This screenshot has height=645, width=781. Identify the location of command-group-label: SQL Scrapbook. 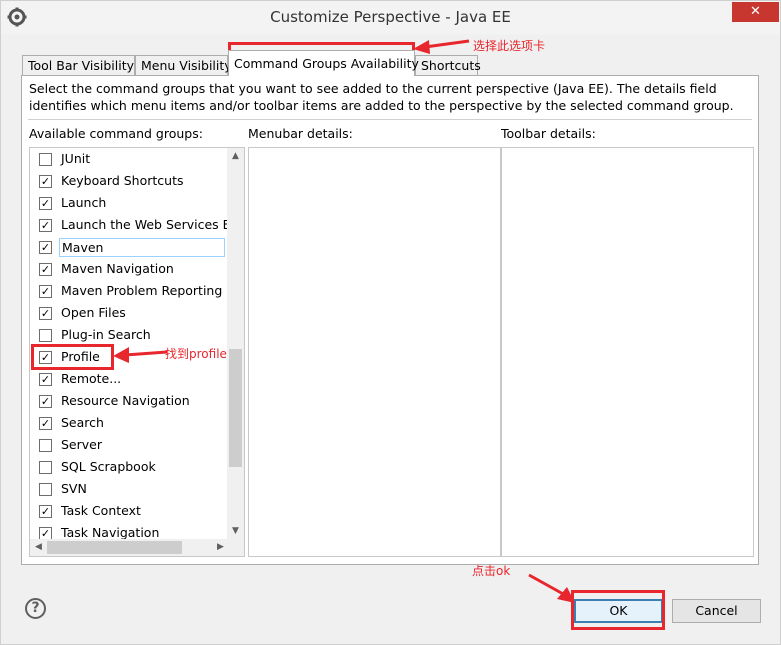
(108, 466).